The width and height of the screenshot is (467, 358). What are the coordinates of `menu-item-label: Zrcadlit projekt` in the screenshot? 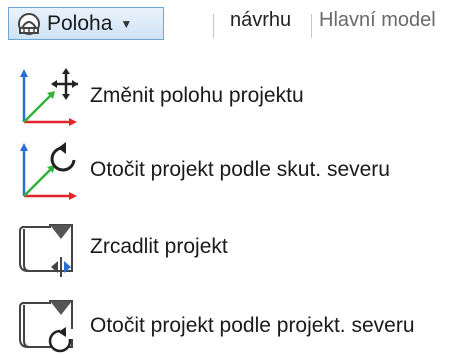 It's located at (159, 246).